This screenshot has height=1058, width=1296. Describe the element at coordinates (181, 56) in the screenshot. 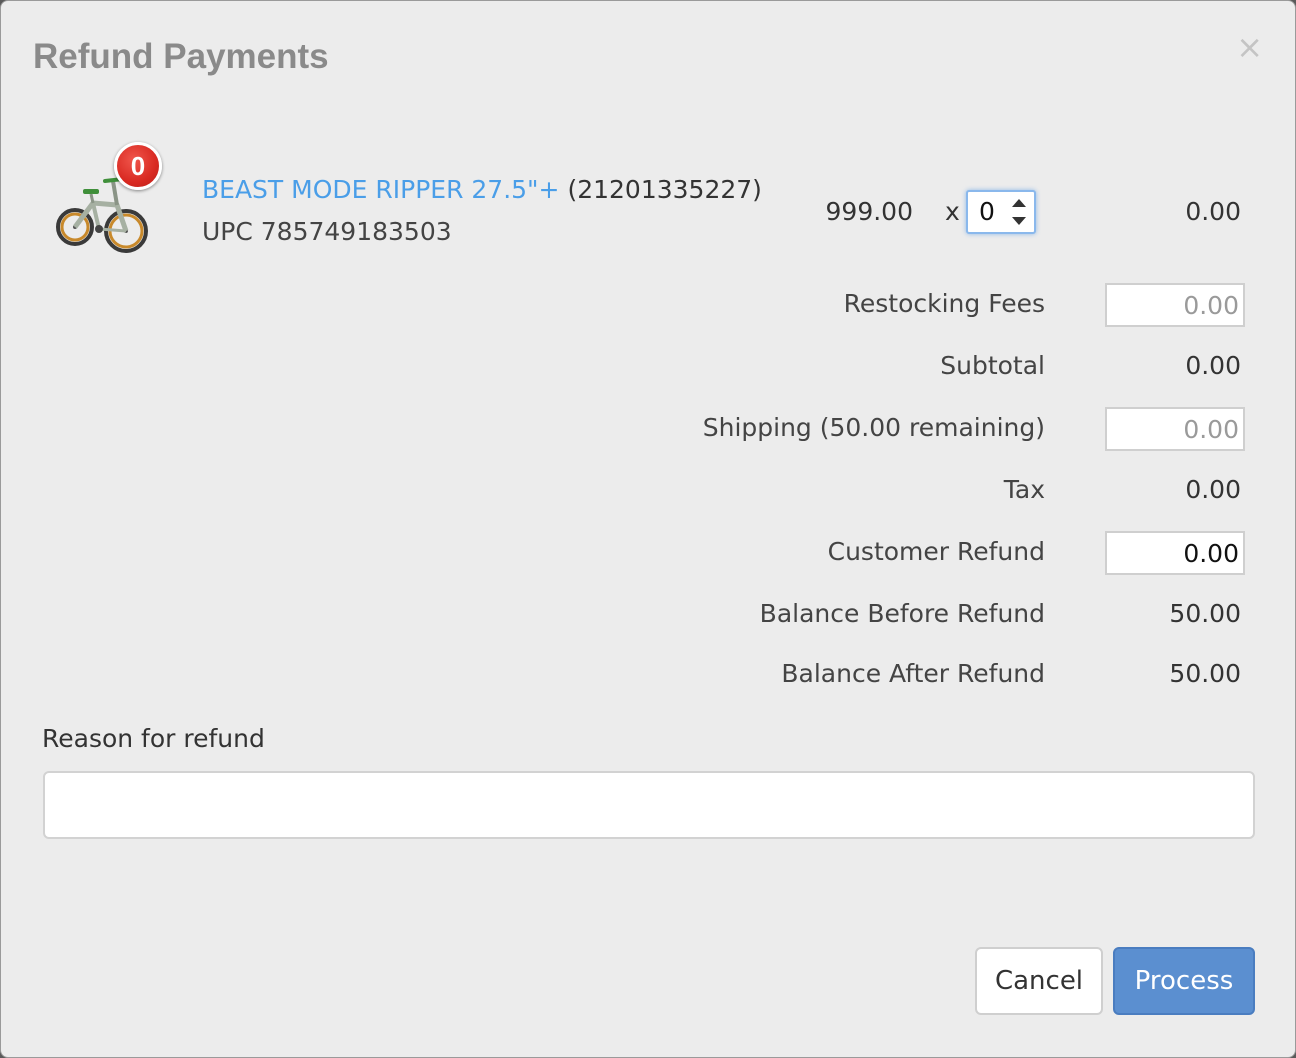

I see `dialog-title: Refund Payments` at that location.